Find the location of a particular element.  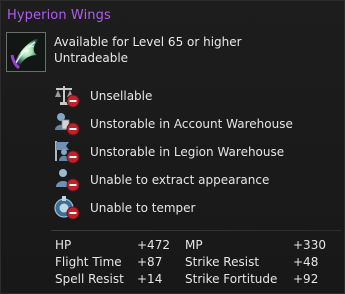

stat-name: Strike Fortitude is located at coordinates (231, 279).